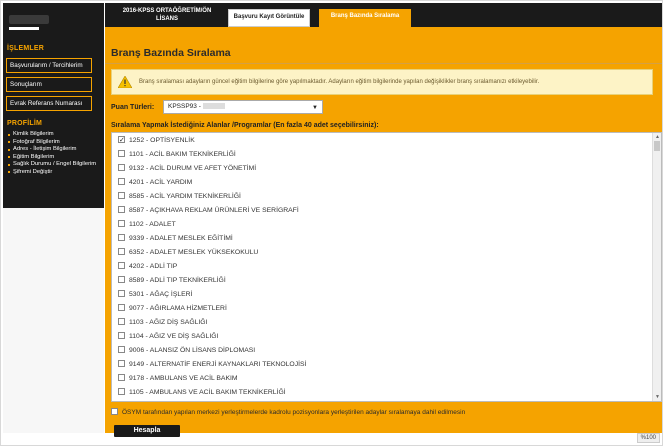 The image size is (663, 446). I want to click on profile-link-saglik: Sağlık Durumu / Engel Bilgilerim, so click(55, 165).